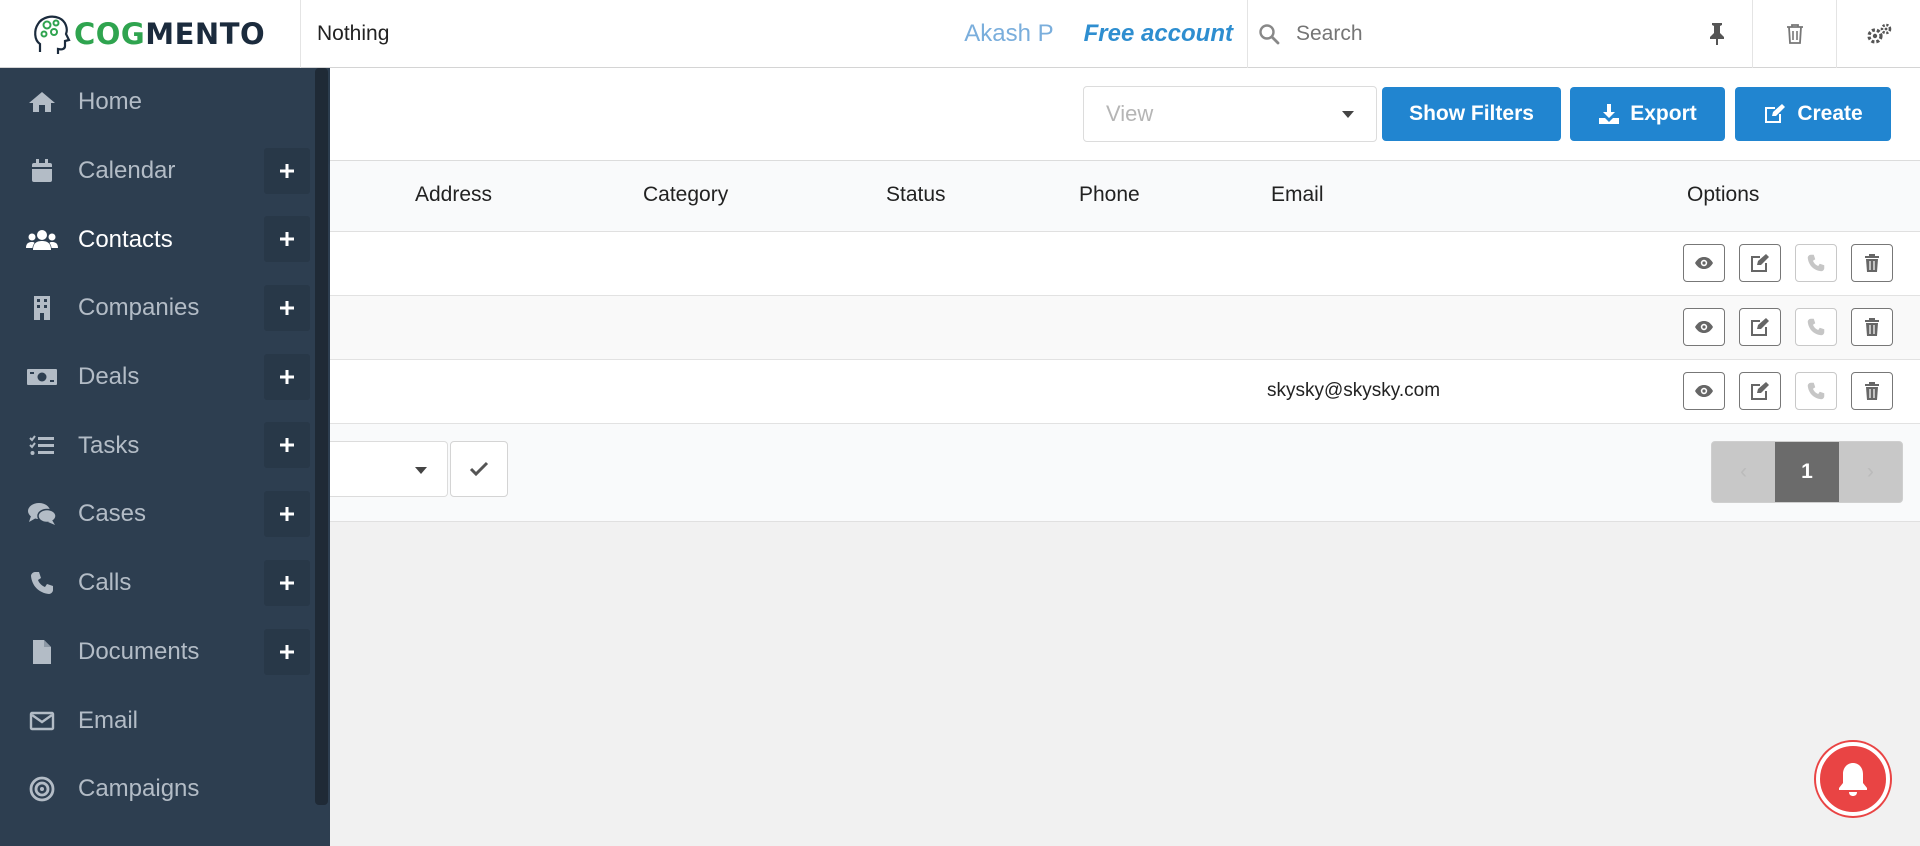  Describe the element at coordinates (165, 308) in the screenshot. I see `sidebar-item-companies: Companies` at that location.